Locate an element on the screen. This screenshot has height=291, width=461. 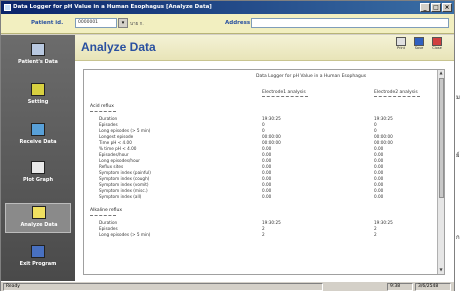
patient-lookup-button: ▾ is located at coordinates (123, 23).